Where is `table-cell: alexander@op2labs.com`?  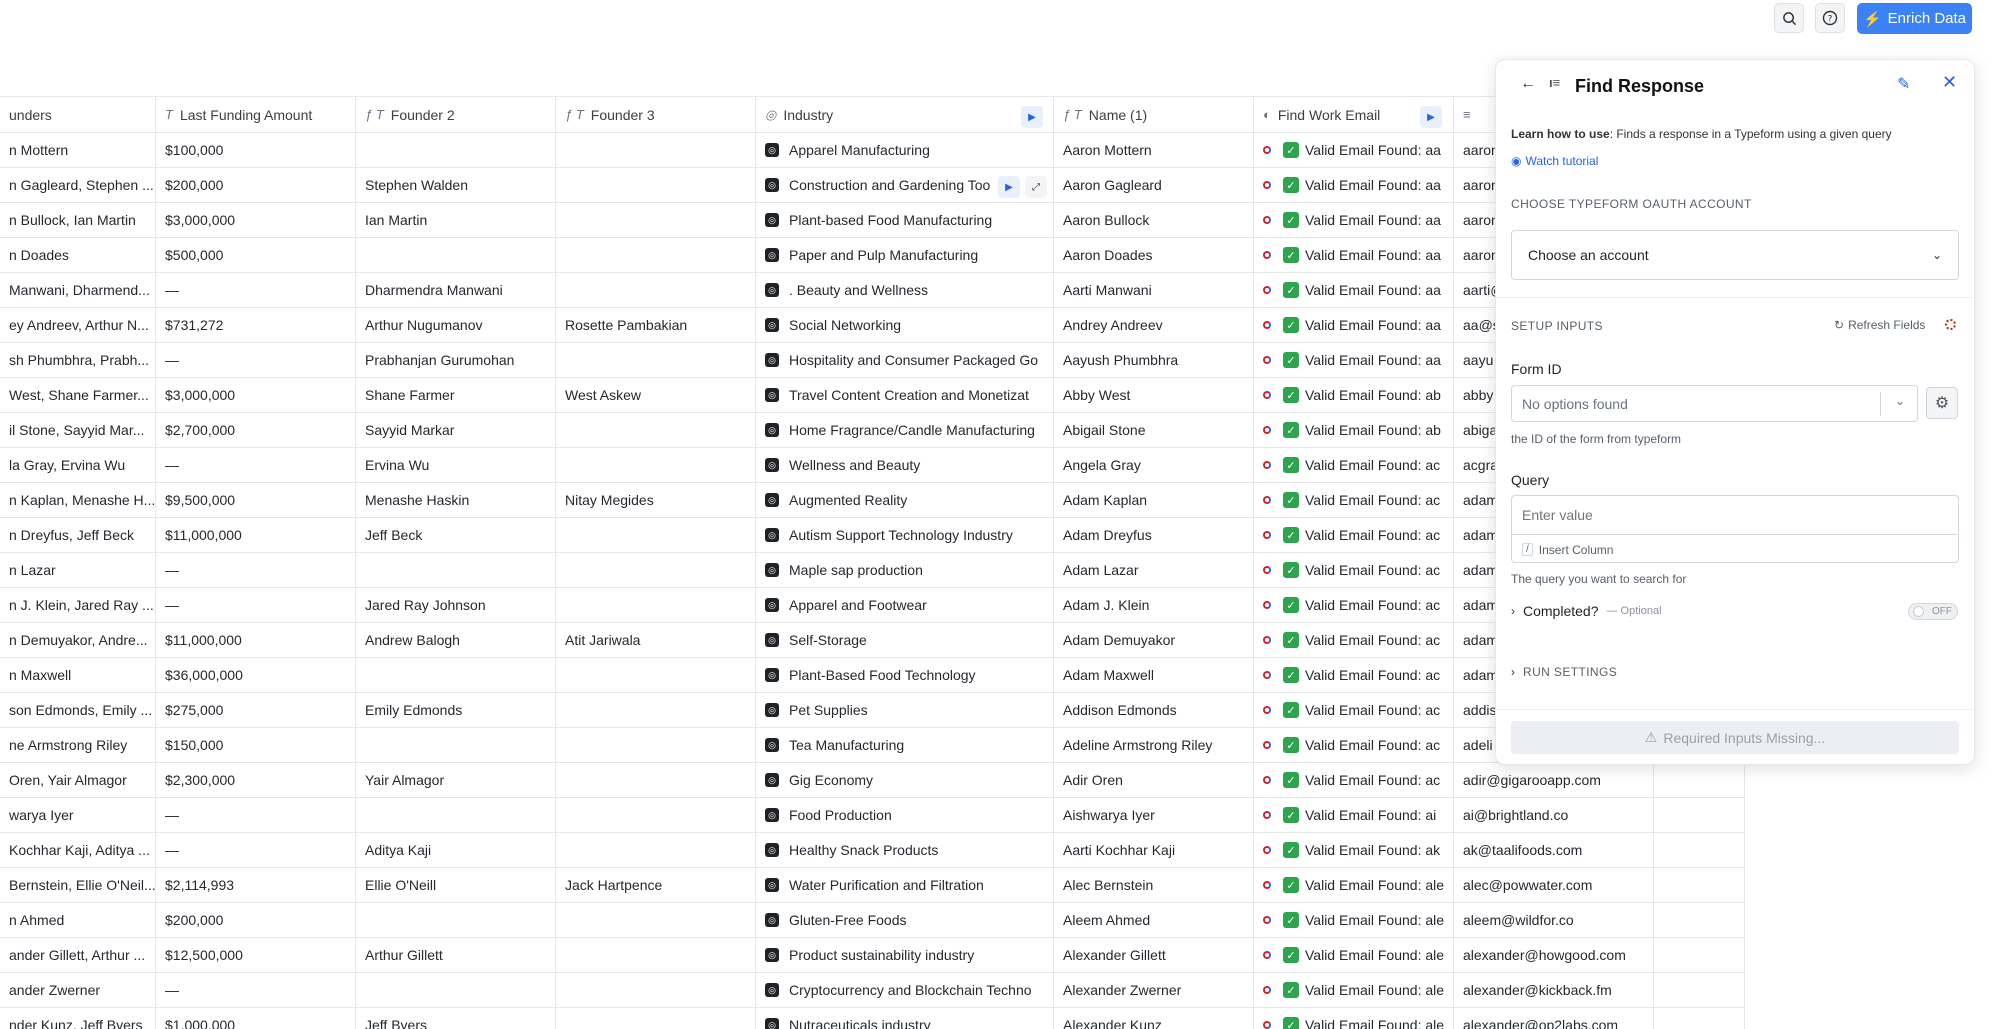 table-cell: alexander@op2labs.com is located at coordinates (1554, 1018).